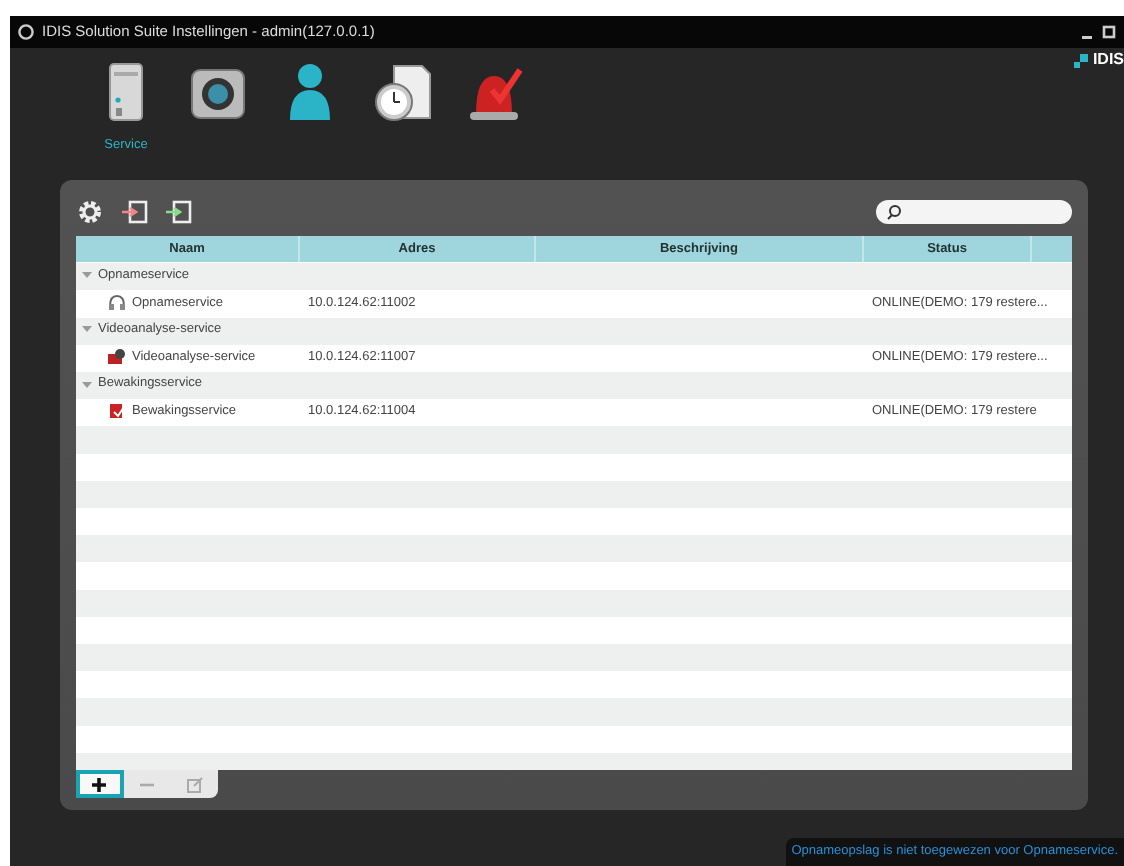  What do you see at coordinates (178, 212) in the screenshot?
I see `export-icon` at bounding box center [178, 212].